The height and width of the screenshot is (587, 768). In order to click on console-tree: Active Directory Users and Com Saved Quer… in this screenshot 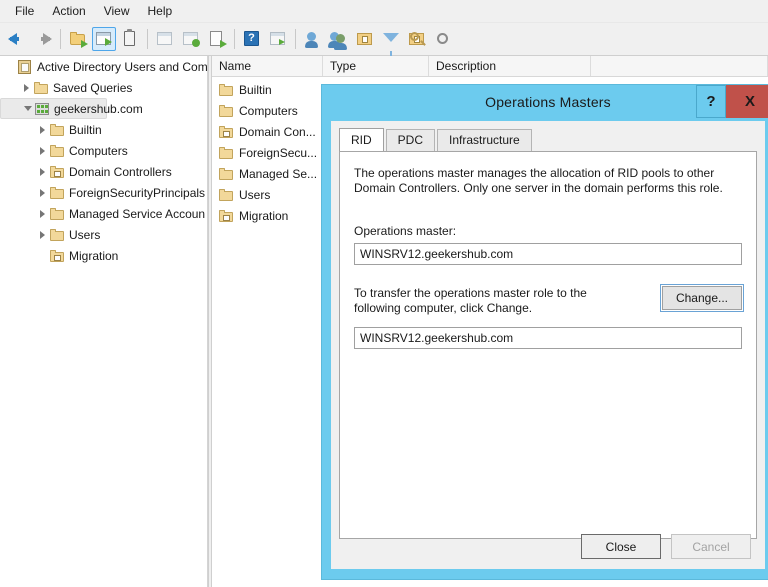, I will do `click(103, 161)`.